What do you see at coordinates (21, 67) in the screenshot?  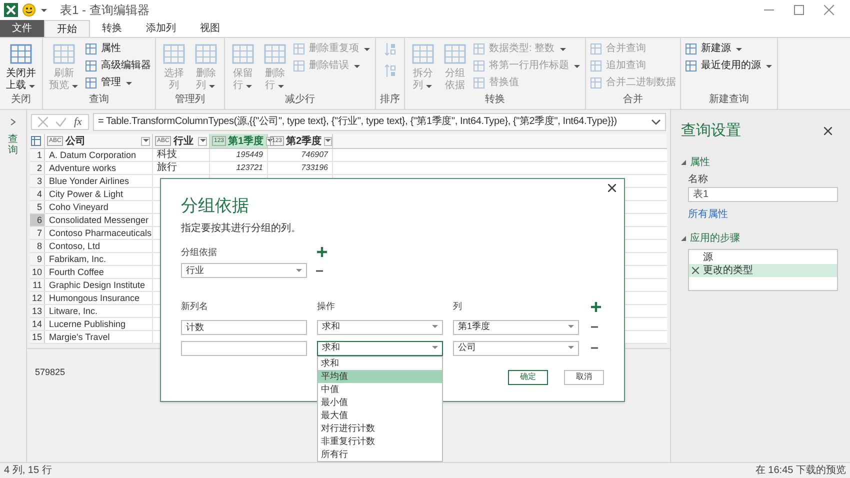 I see `ribbon-button: 关闭并 上载` at bounding box center [21, 67].